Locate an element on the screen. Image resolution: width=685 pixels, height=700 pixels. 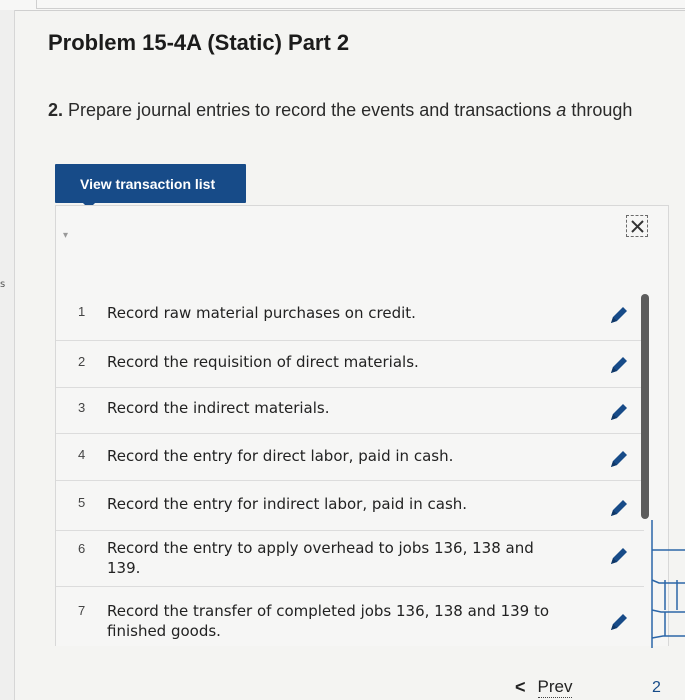
transaction-text: Record raw material purchases on credit. is located at coordinates (261, 313).